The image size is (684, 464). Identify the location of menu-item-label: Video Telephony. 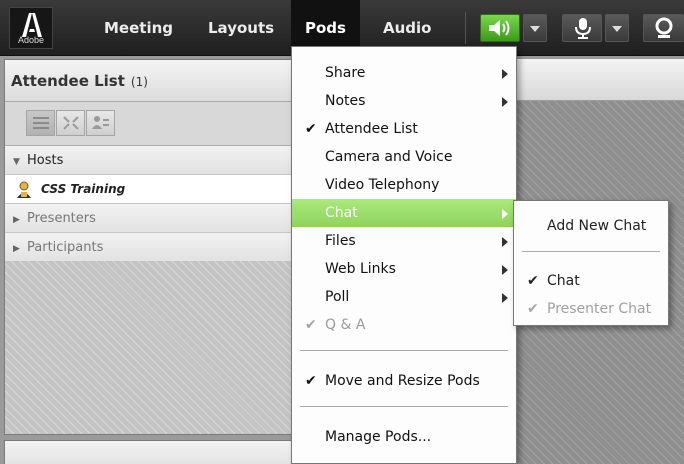
(382, 185).